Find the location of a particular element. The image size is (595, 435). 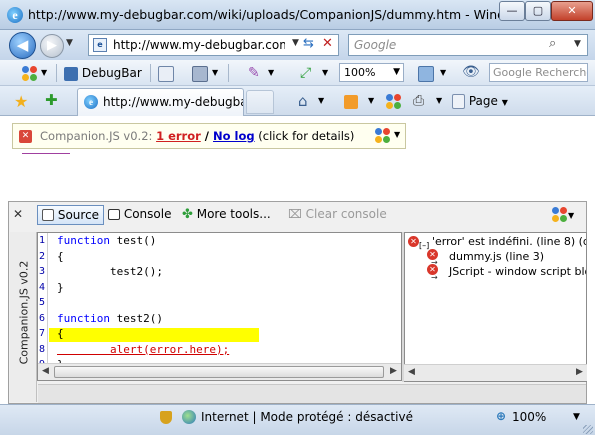

debugbar-tab-logo-icon is located at coordinates (394, 101).